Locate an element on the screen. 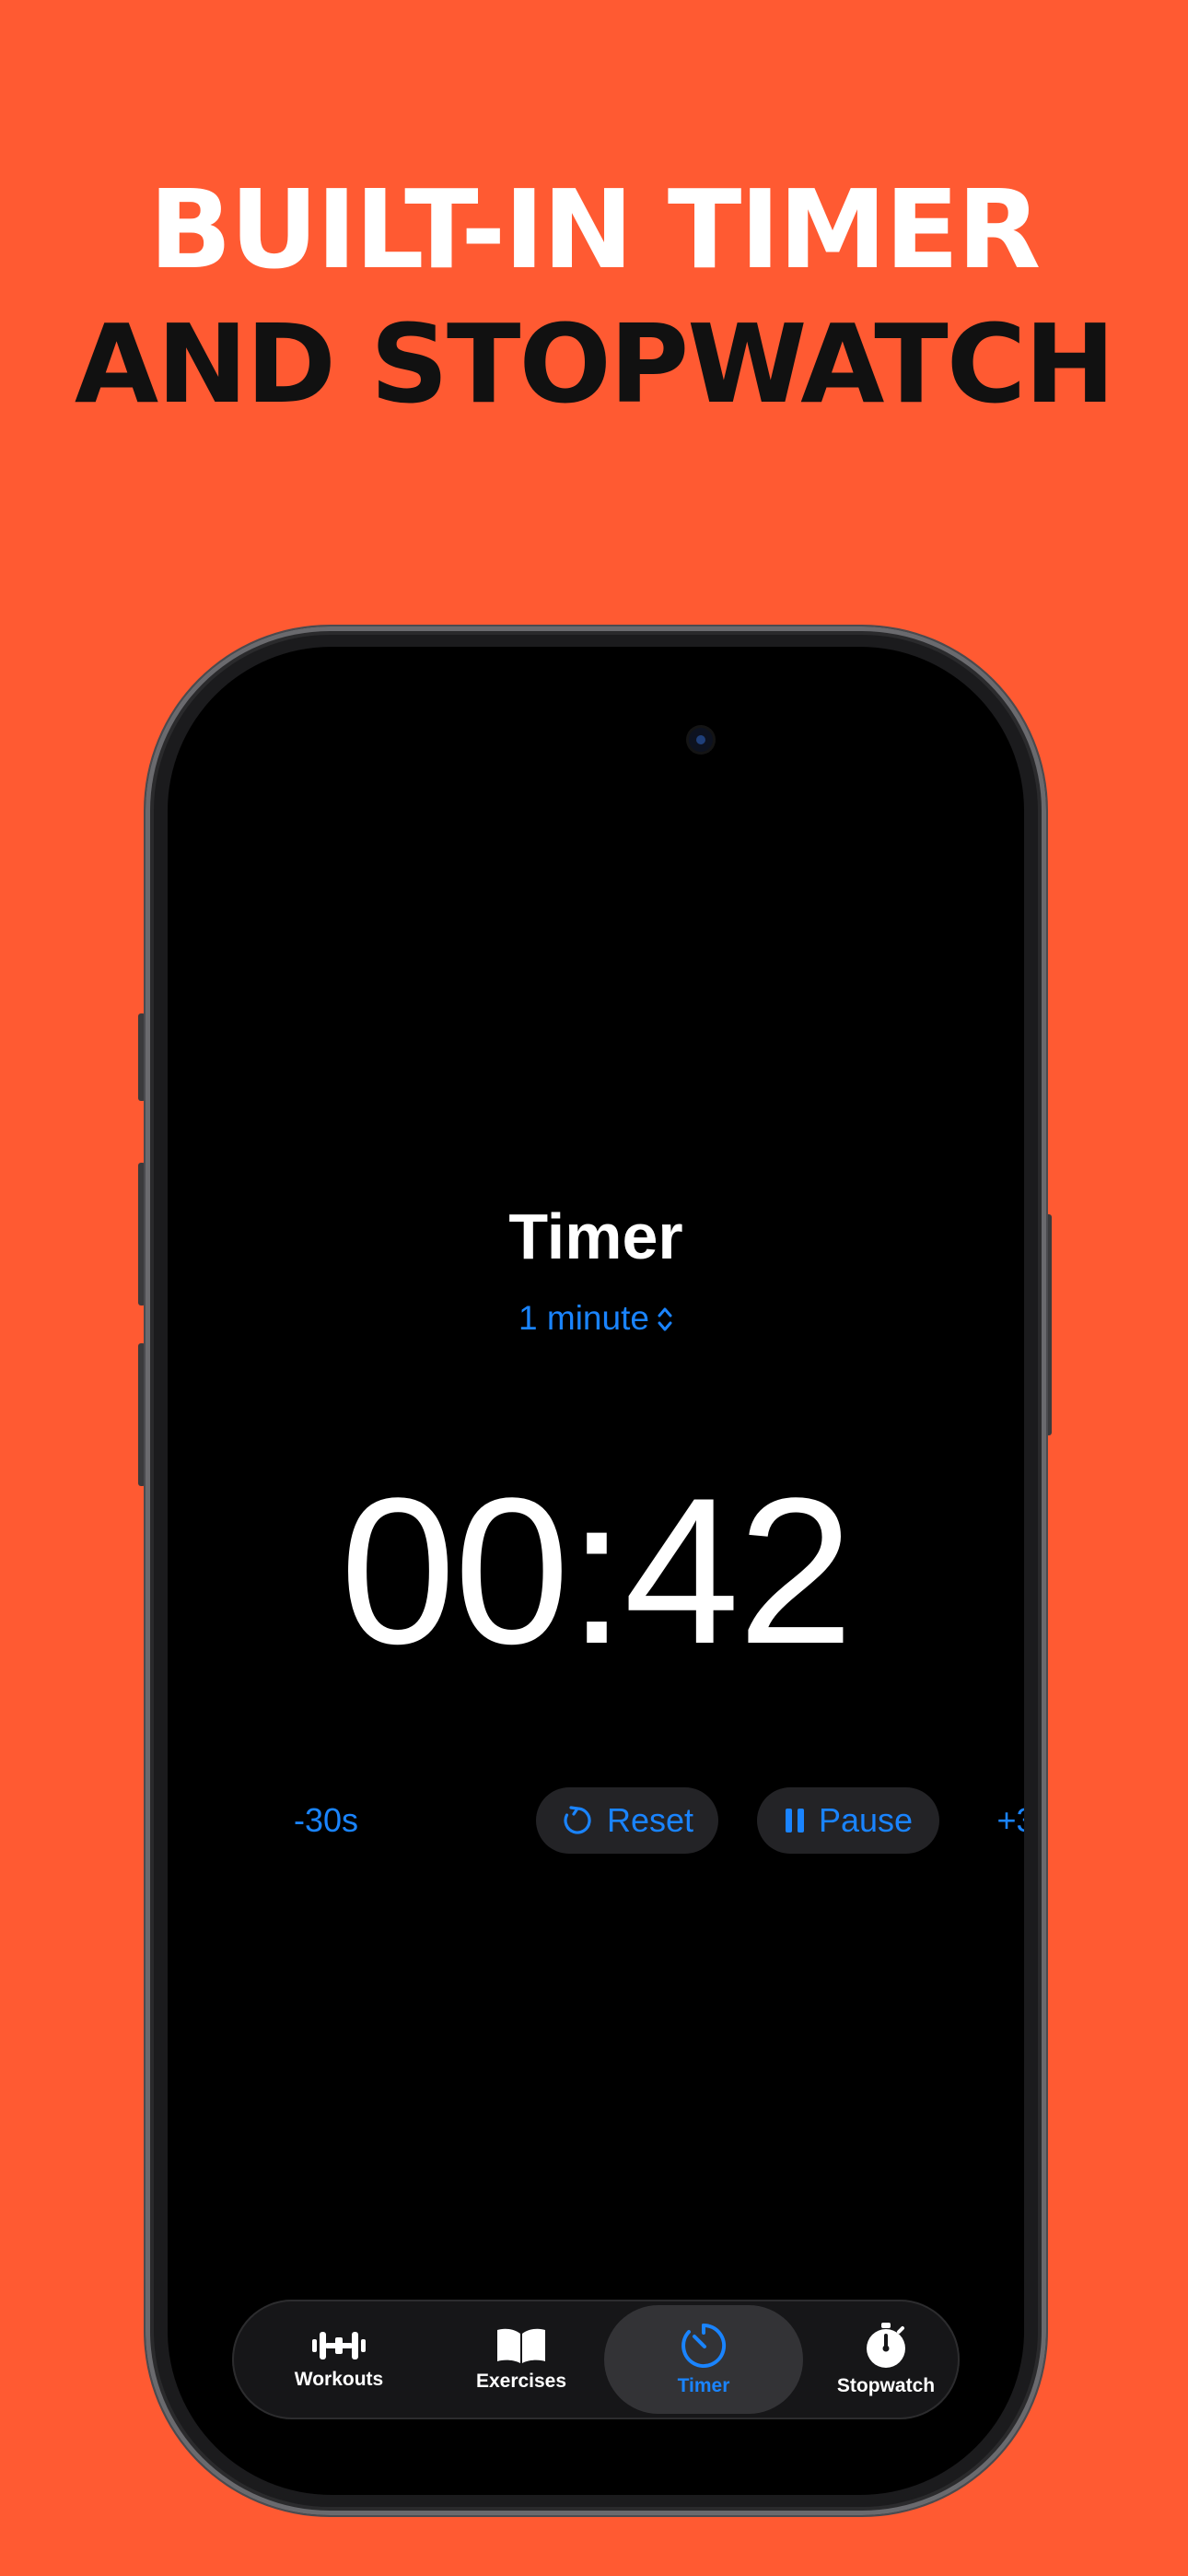 The width and height of the screenshot is (1188, 2576). reset-icon is located at coordinates (577, 1820).